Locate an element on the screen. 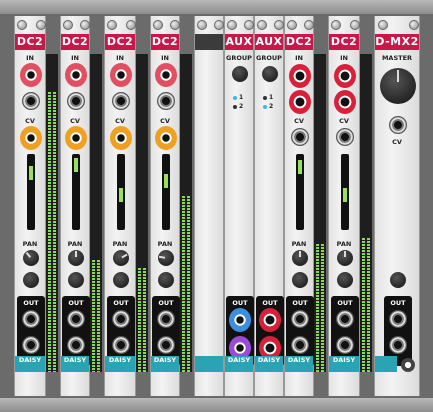  master-knob is located at coordinates (398, 86).